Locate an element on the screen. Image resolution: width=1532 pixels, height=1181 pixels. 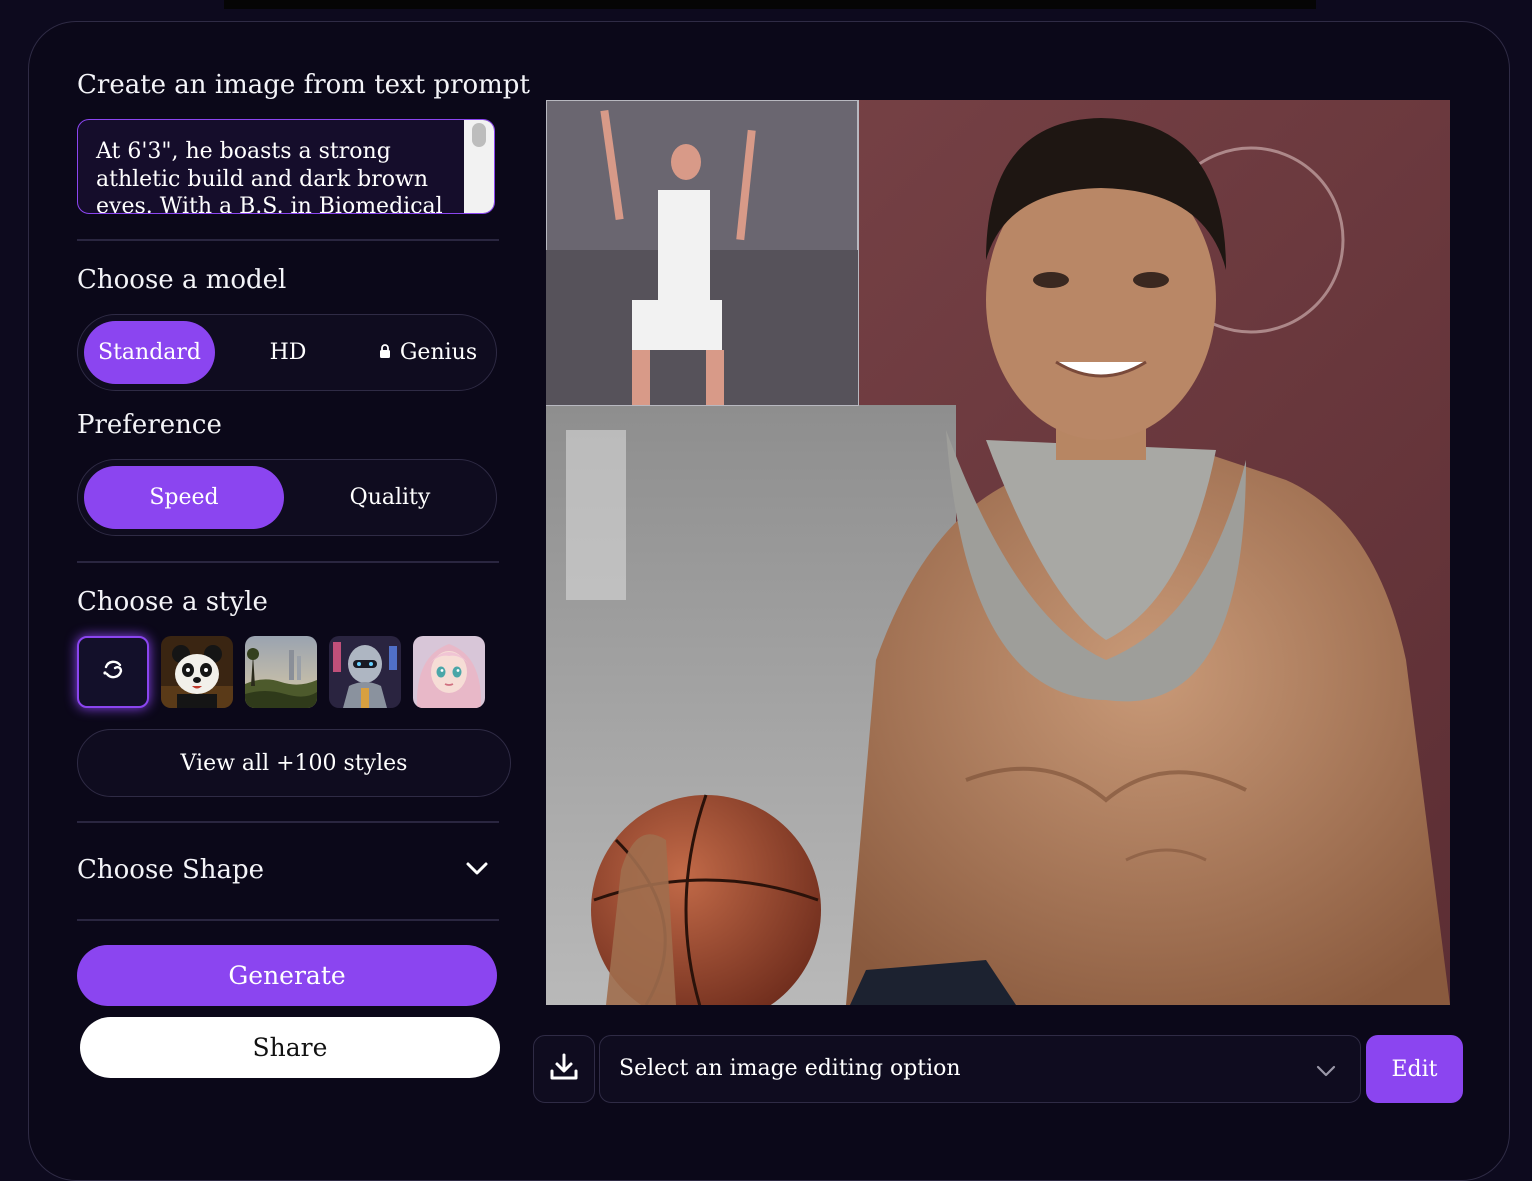
style-option-none is located at coordinates (113, 672).